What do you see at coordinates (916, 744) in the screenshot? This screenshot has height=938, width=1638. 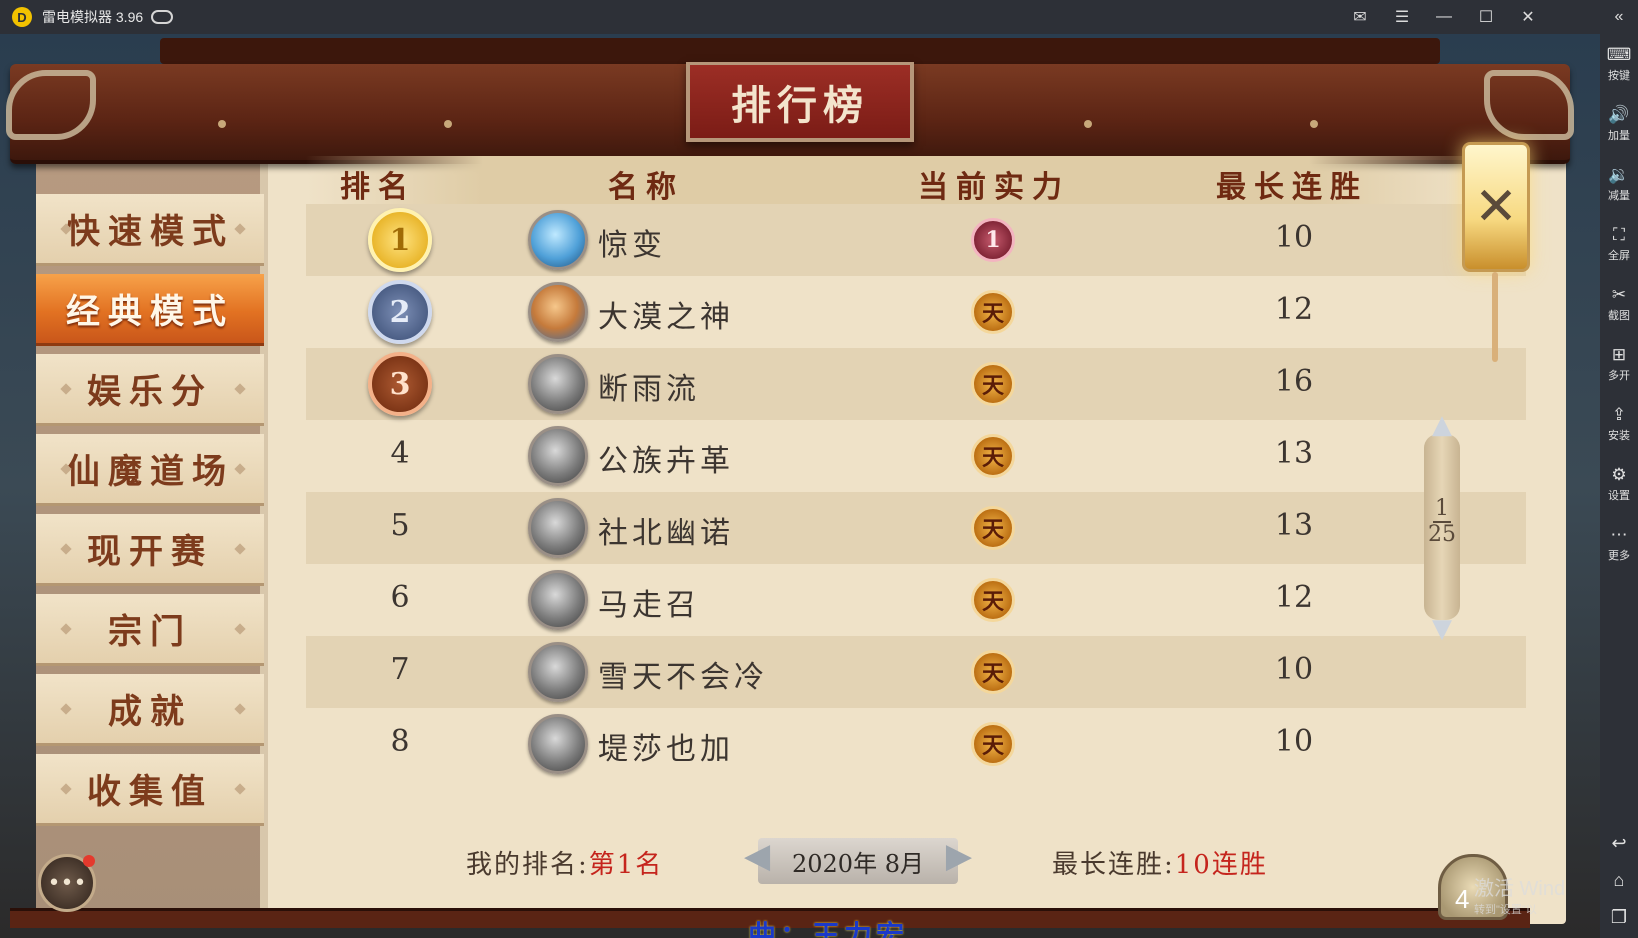 I see `table-row: 8 堤莎也加 天 10` at bounding box center [916, 744].